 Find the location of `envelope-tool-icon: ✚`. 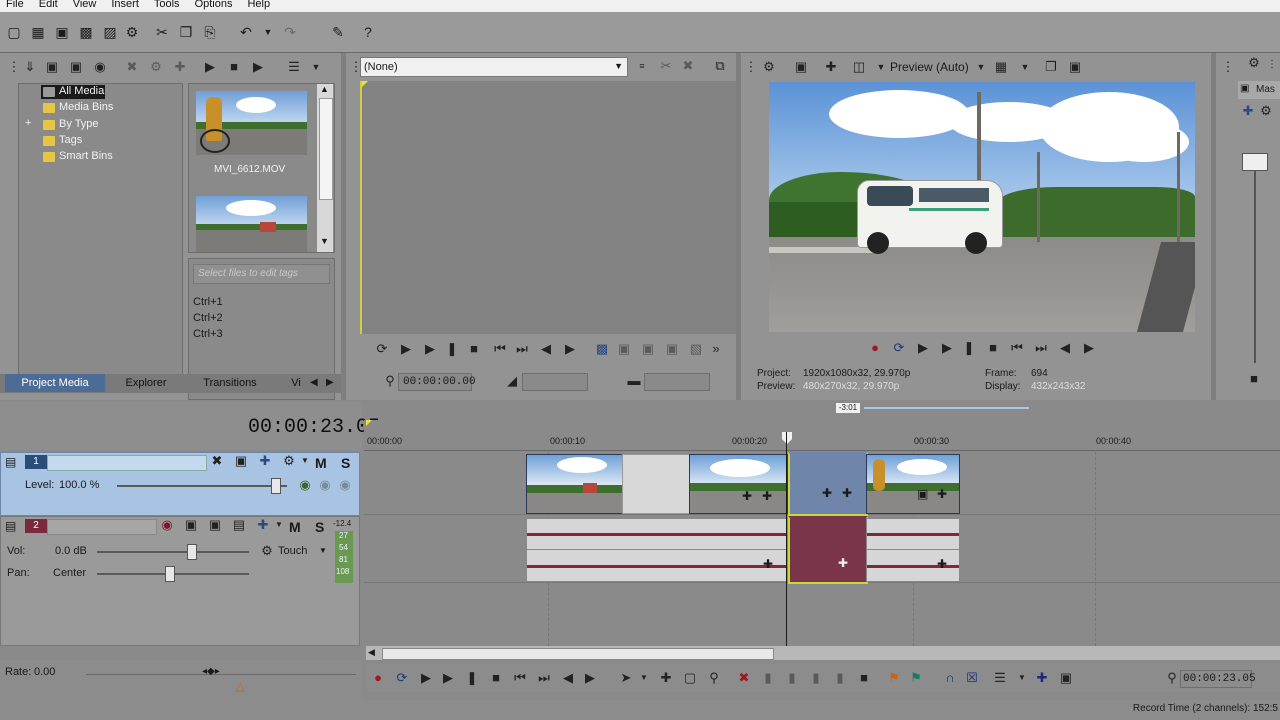

envelope-tool-icon: ✚ is located at coordinates (666, 678).